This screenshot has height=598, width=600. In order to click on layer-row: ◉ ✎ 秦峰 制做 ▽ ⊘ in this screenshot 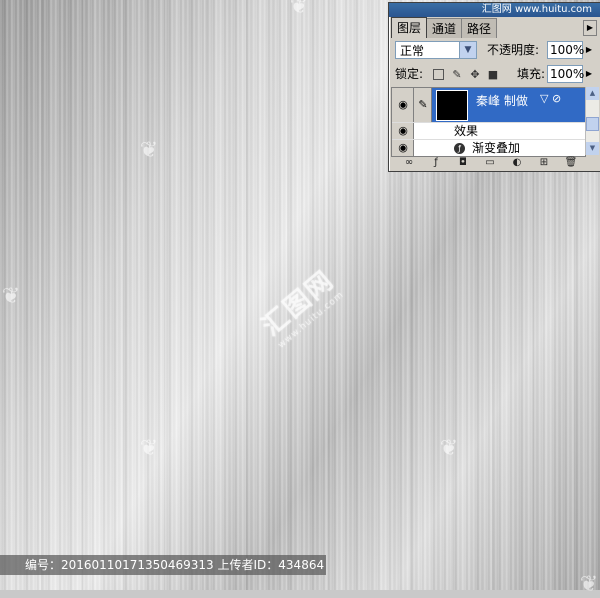, I will do `click(488, 105)`.